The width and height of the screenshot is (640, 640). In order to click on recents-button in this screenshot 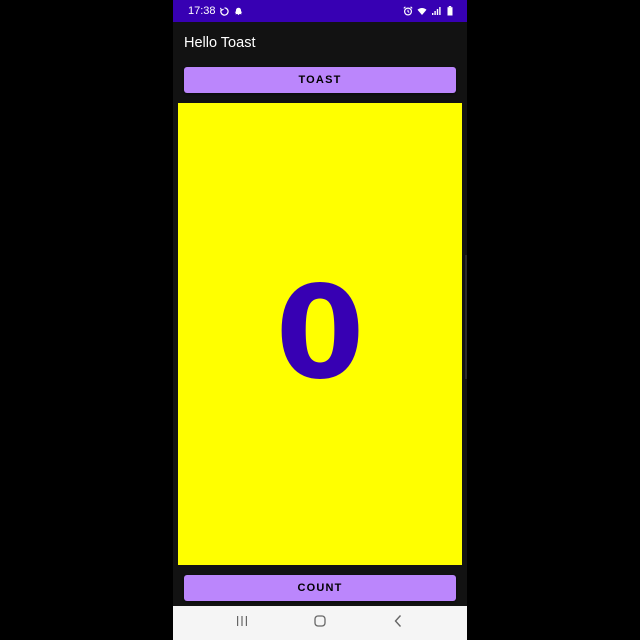, I will do `click(242, 623)`.